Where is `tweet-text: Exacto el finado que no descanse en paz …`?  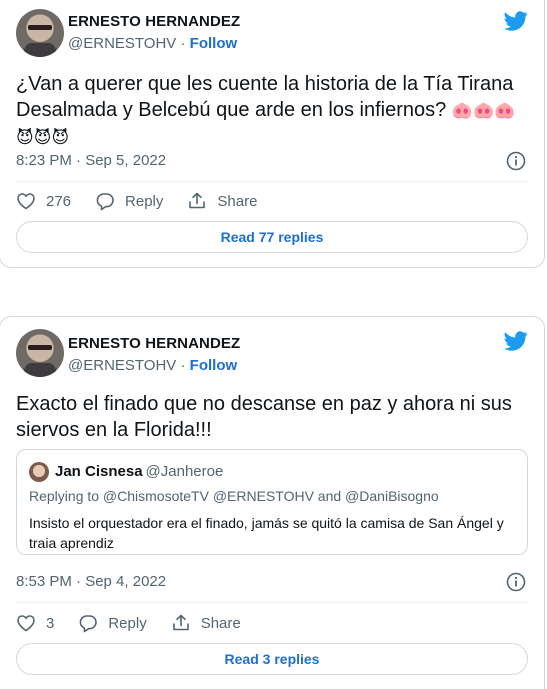 tweet-text: Exacto el finado que no descanse en paz … is located at coordinates (264, 417).